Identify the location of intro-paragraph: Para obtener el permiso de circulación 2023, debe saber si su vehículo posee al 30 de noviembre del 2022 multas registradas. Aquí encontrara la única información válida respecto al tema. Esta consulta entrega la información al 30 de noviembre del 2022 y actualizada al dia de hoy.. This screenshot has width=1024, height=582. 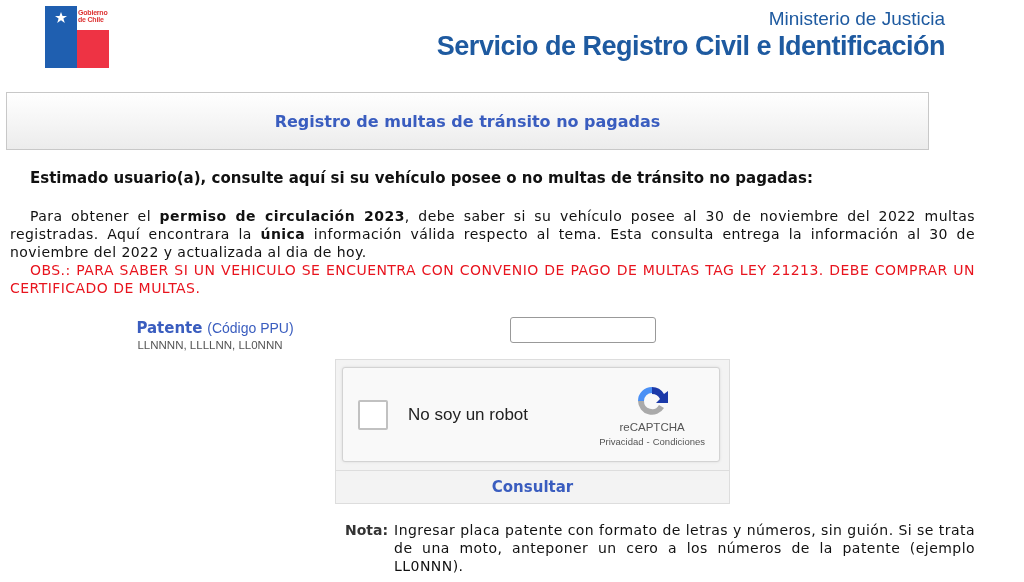
(492, 234).